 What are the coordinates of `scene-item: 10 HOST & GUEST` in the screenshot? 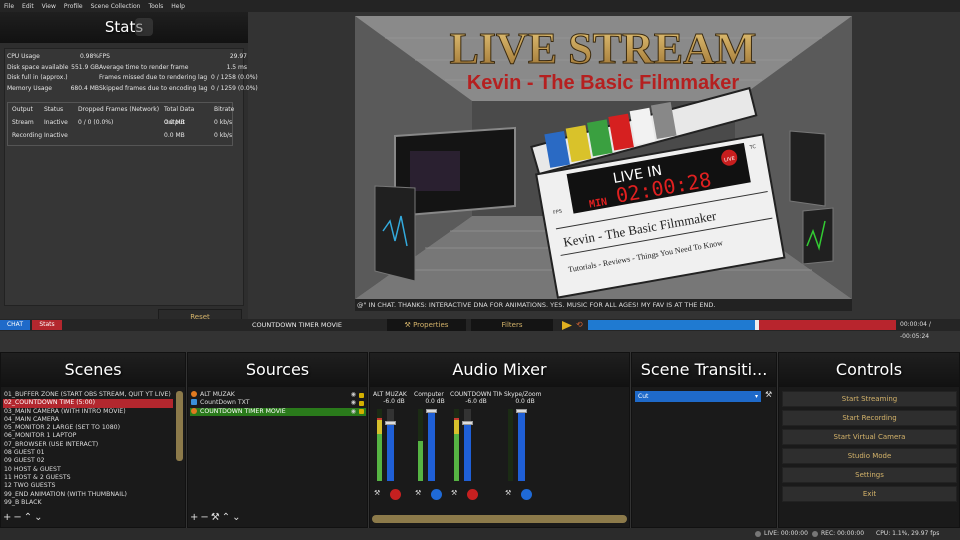 It's located at (88, 470).